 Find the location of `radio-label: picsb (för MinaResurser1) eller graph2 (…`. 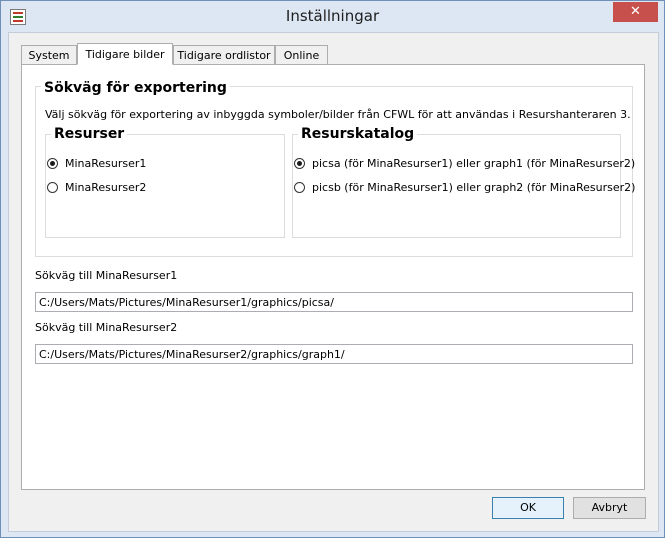

radio-label: picsb (för MinaResurser1) eller graph2 (… is located at coordinates (474, 187).